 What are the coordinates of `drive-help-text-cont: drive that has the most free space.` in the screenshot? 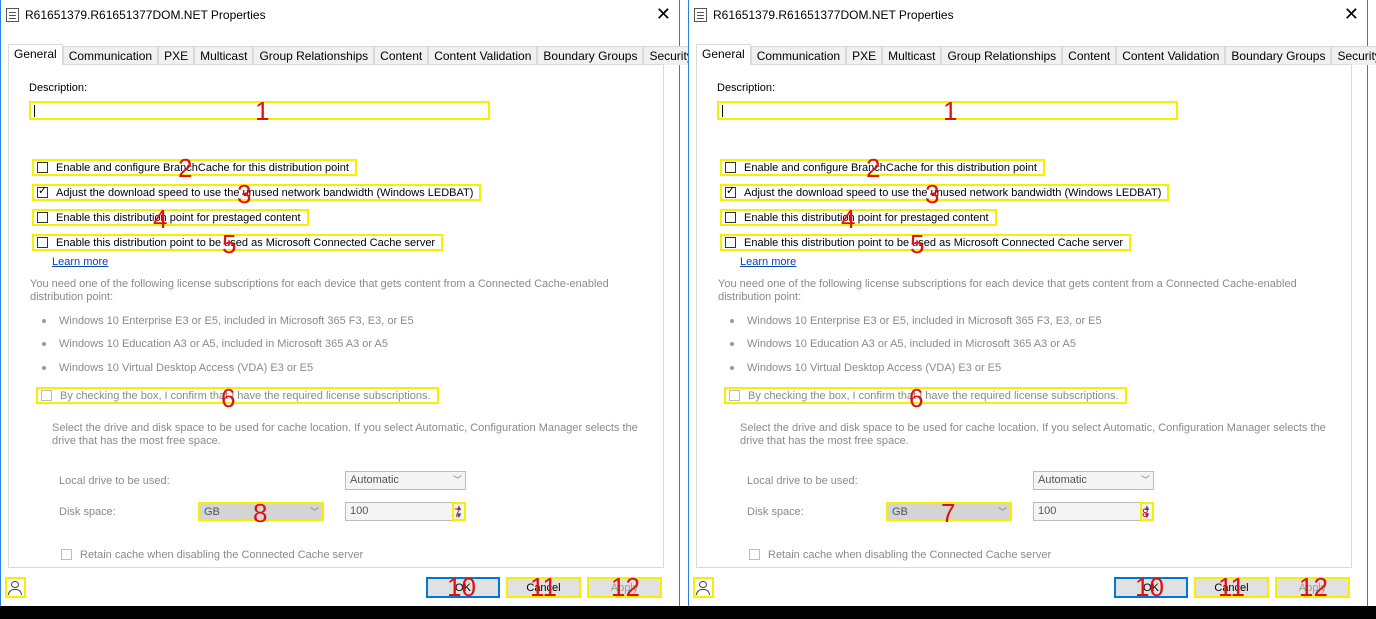 It's located at (824, 441).